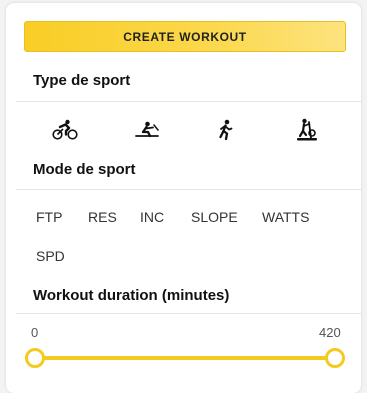 The width and height of the screenshot is (367, 393). What do you see at coordinates (152, 217) in the screenshot?
I see `mode-option-inc: INC` at bounding box center [152, 217].